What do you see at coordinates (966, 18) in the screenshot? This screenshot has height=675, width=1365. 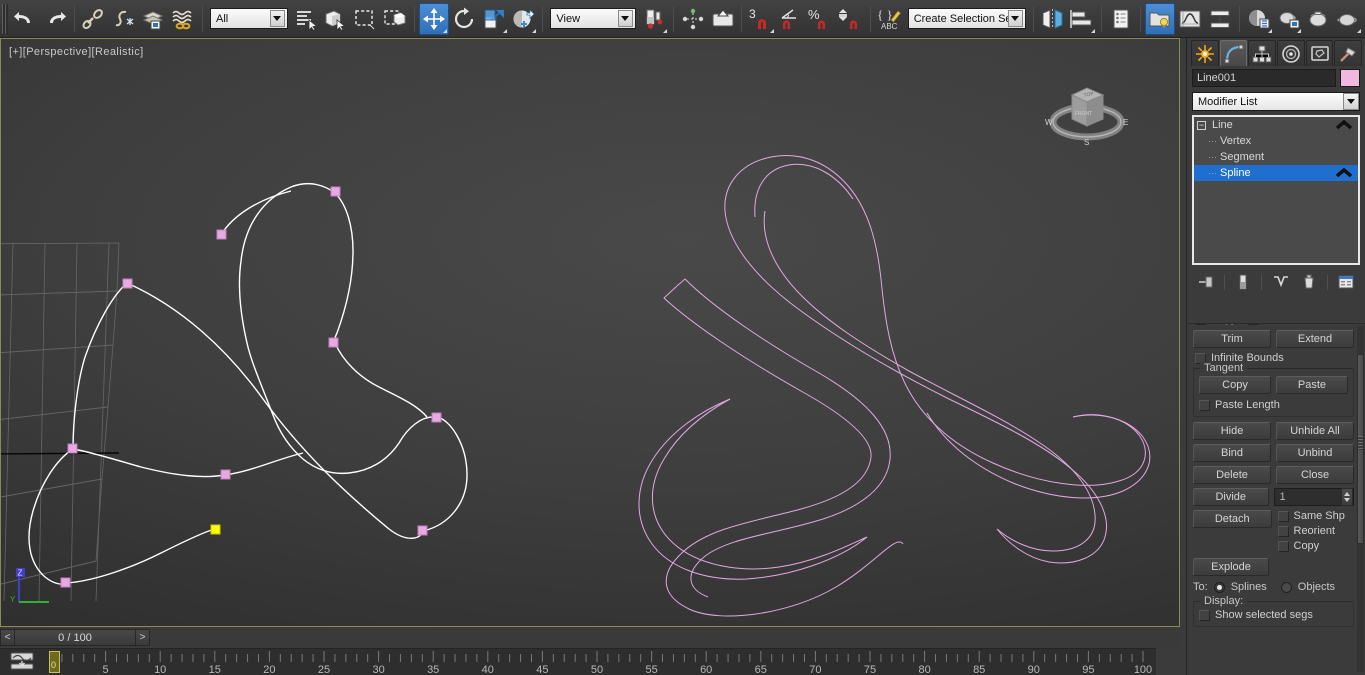 I see `create-selection-set-dropdown: Create Selection Se` at bounding box center [966, 18].